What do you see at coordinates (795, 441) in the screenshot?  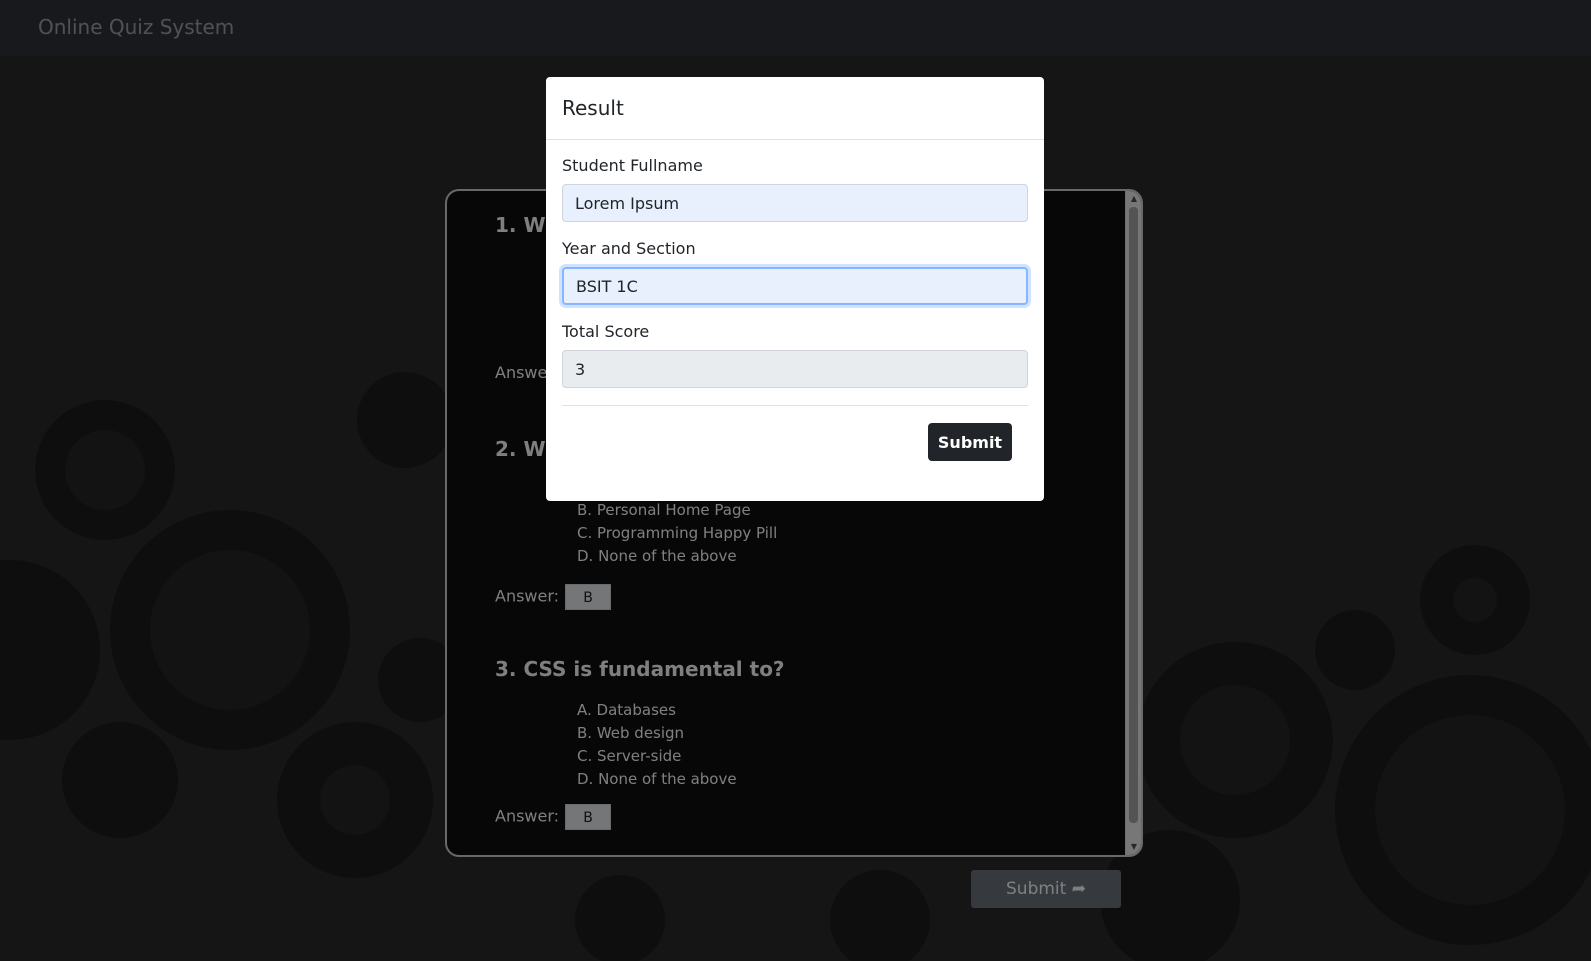 I see `modal-footer: Submit` at bounding box center [795, 441].